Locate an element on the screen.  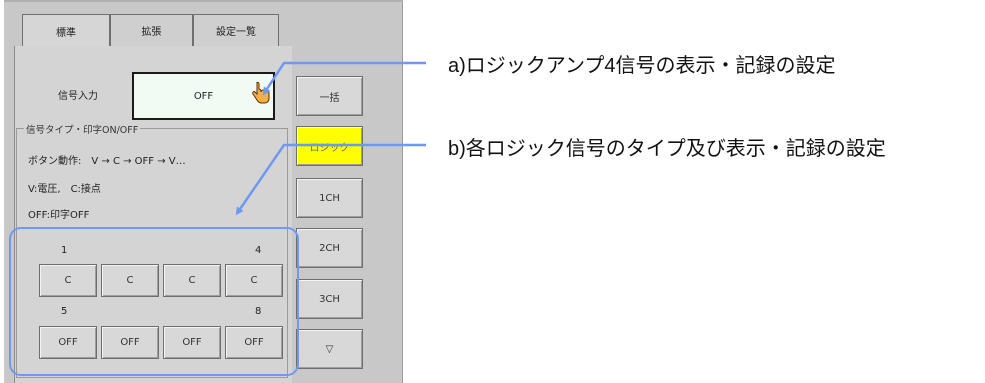
annotation-b: b)各ロジック信号のタイプ及び表示・記録の設定 is located at coordinates (667, 149).